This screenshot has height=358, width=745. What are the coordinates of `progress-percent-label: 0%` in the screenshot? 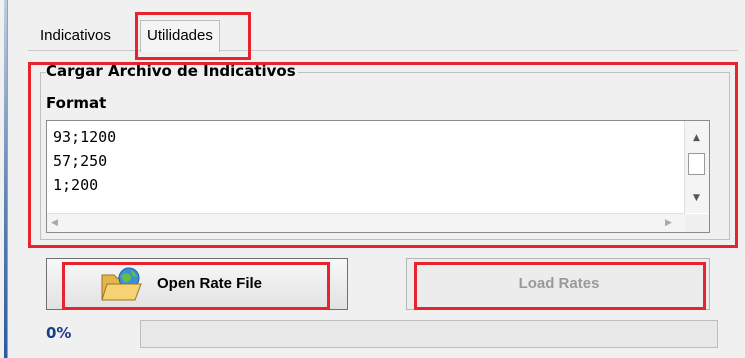 It's located at (59, 333).